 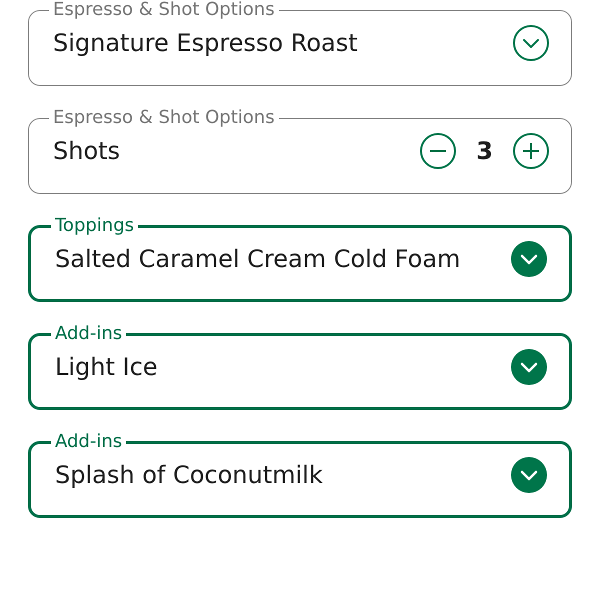 What do you see at coordinates (106, 367) in the screenshot?
I see `field-value: Light Ice` at bounding box center [106, 367].